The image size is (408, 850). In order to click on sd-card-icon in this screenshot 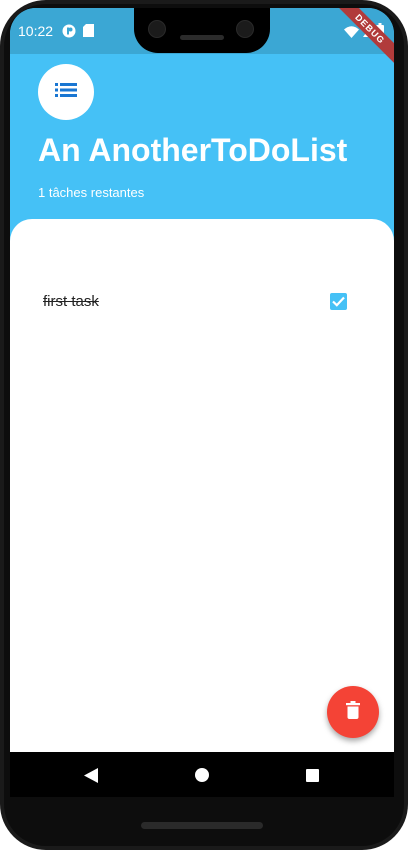, I will do `click(88, 33)`.